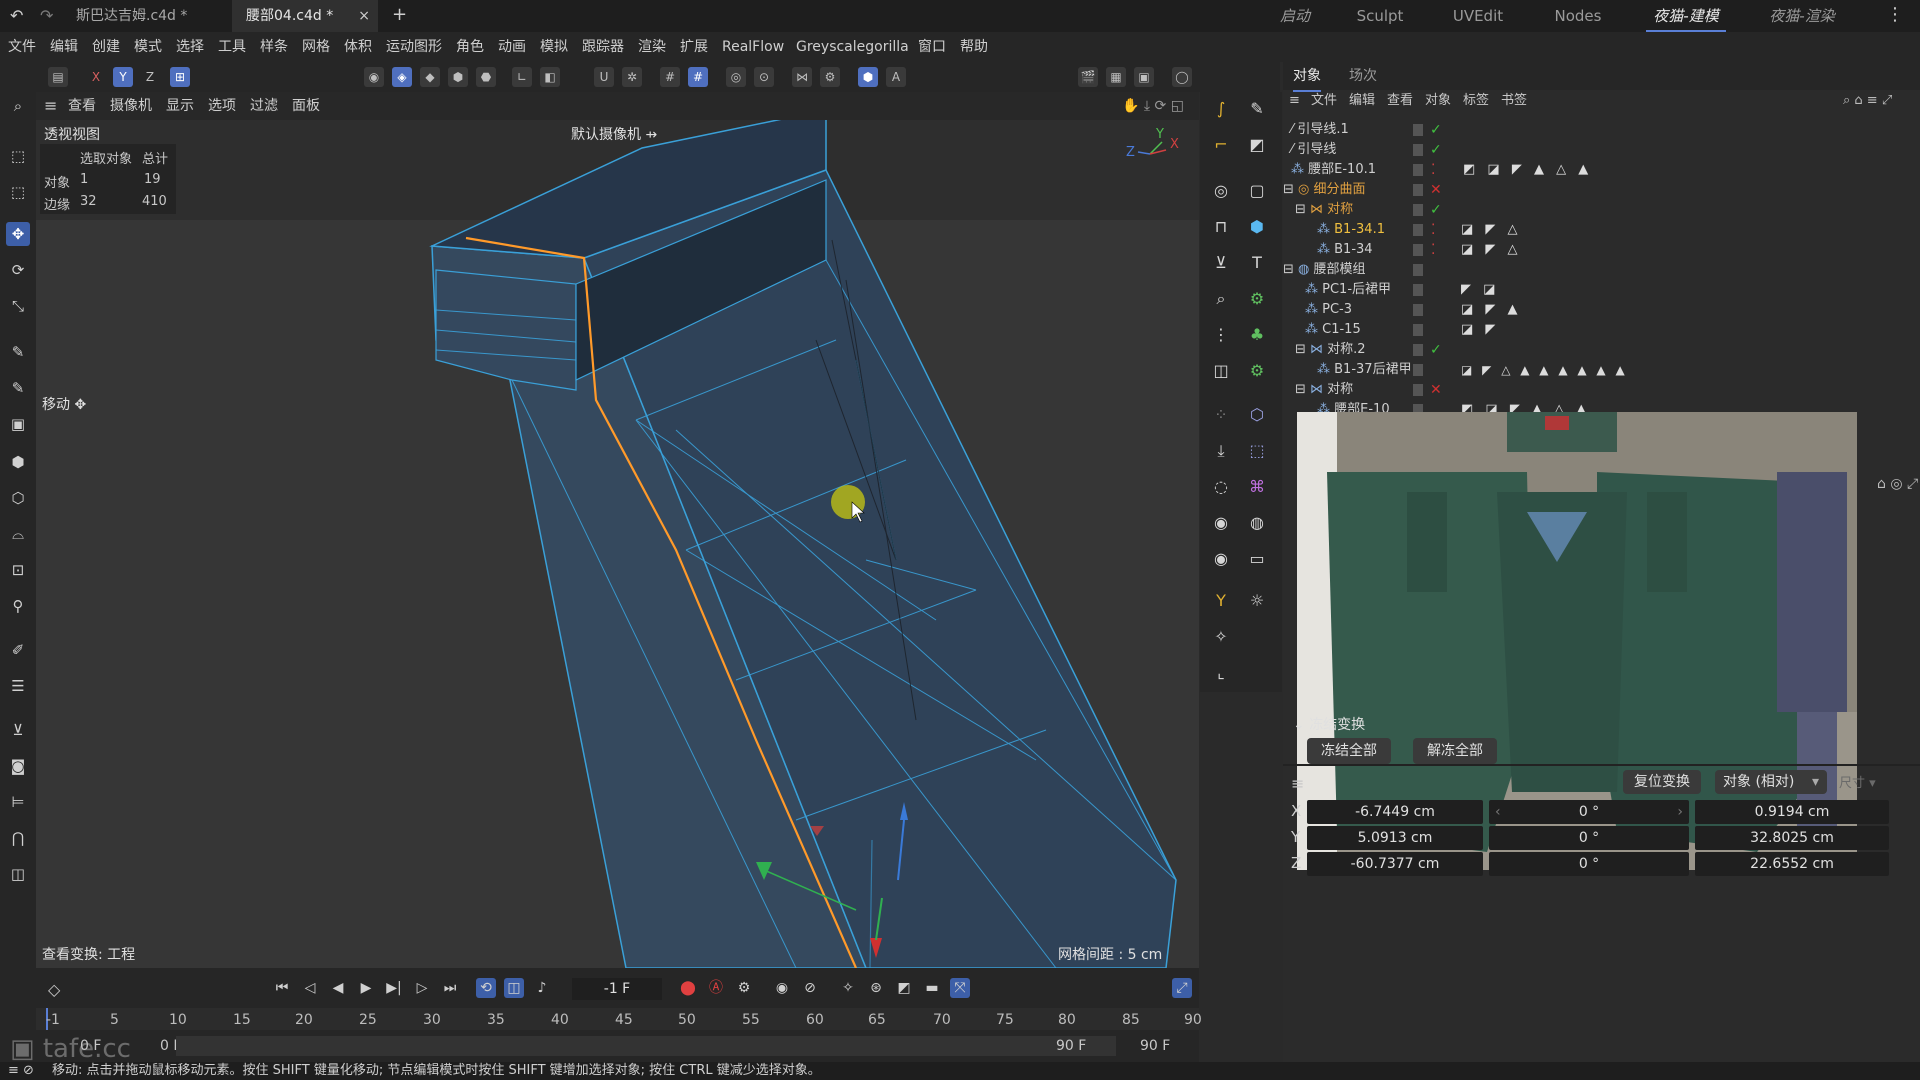  I want to click on tag-icons: ◪ ◤ △, so click(1491, 250).